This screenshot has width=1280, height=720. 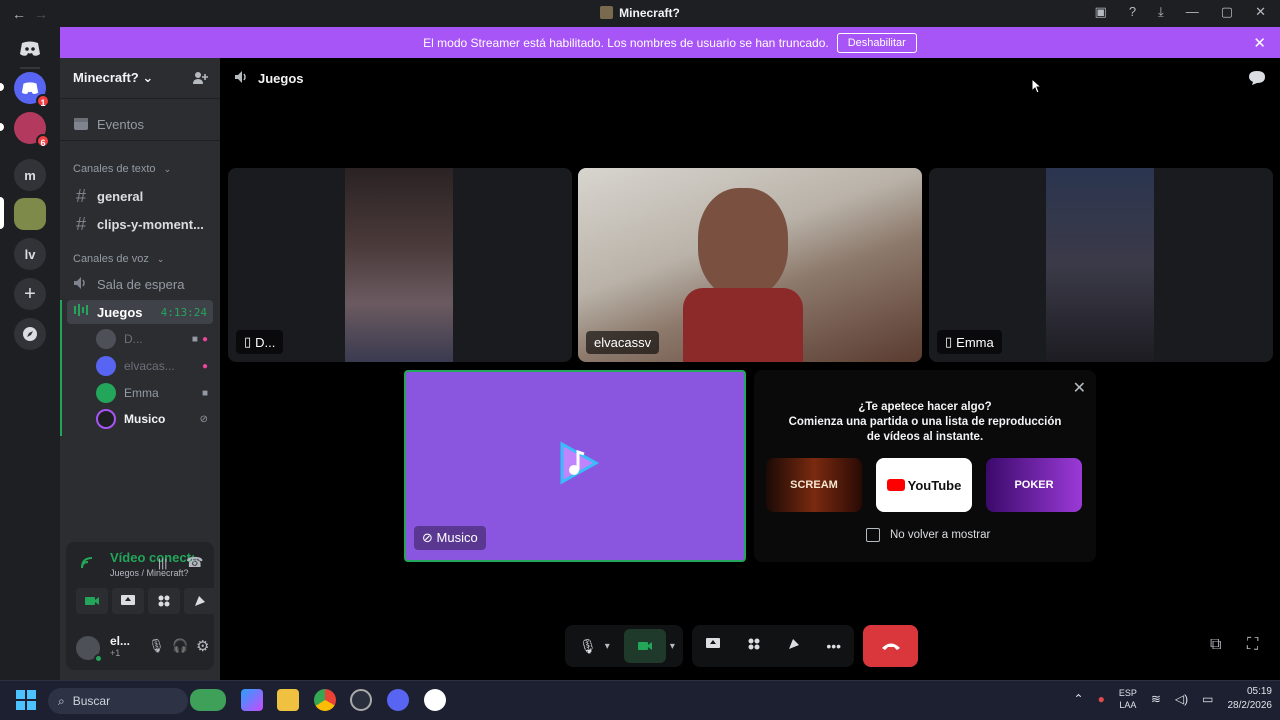 What do you see at coordinates (113, 78) in the screenshot?
I see `server-header: Minecraft? ⌄` at bounding box center [113, 78].